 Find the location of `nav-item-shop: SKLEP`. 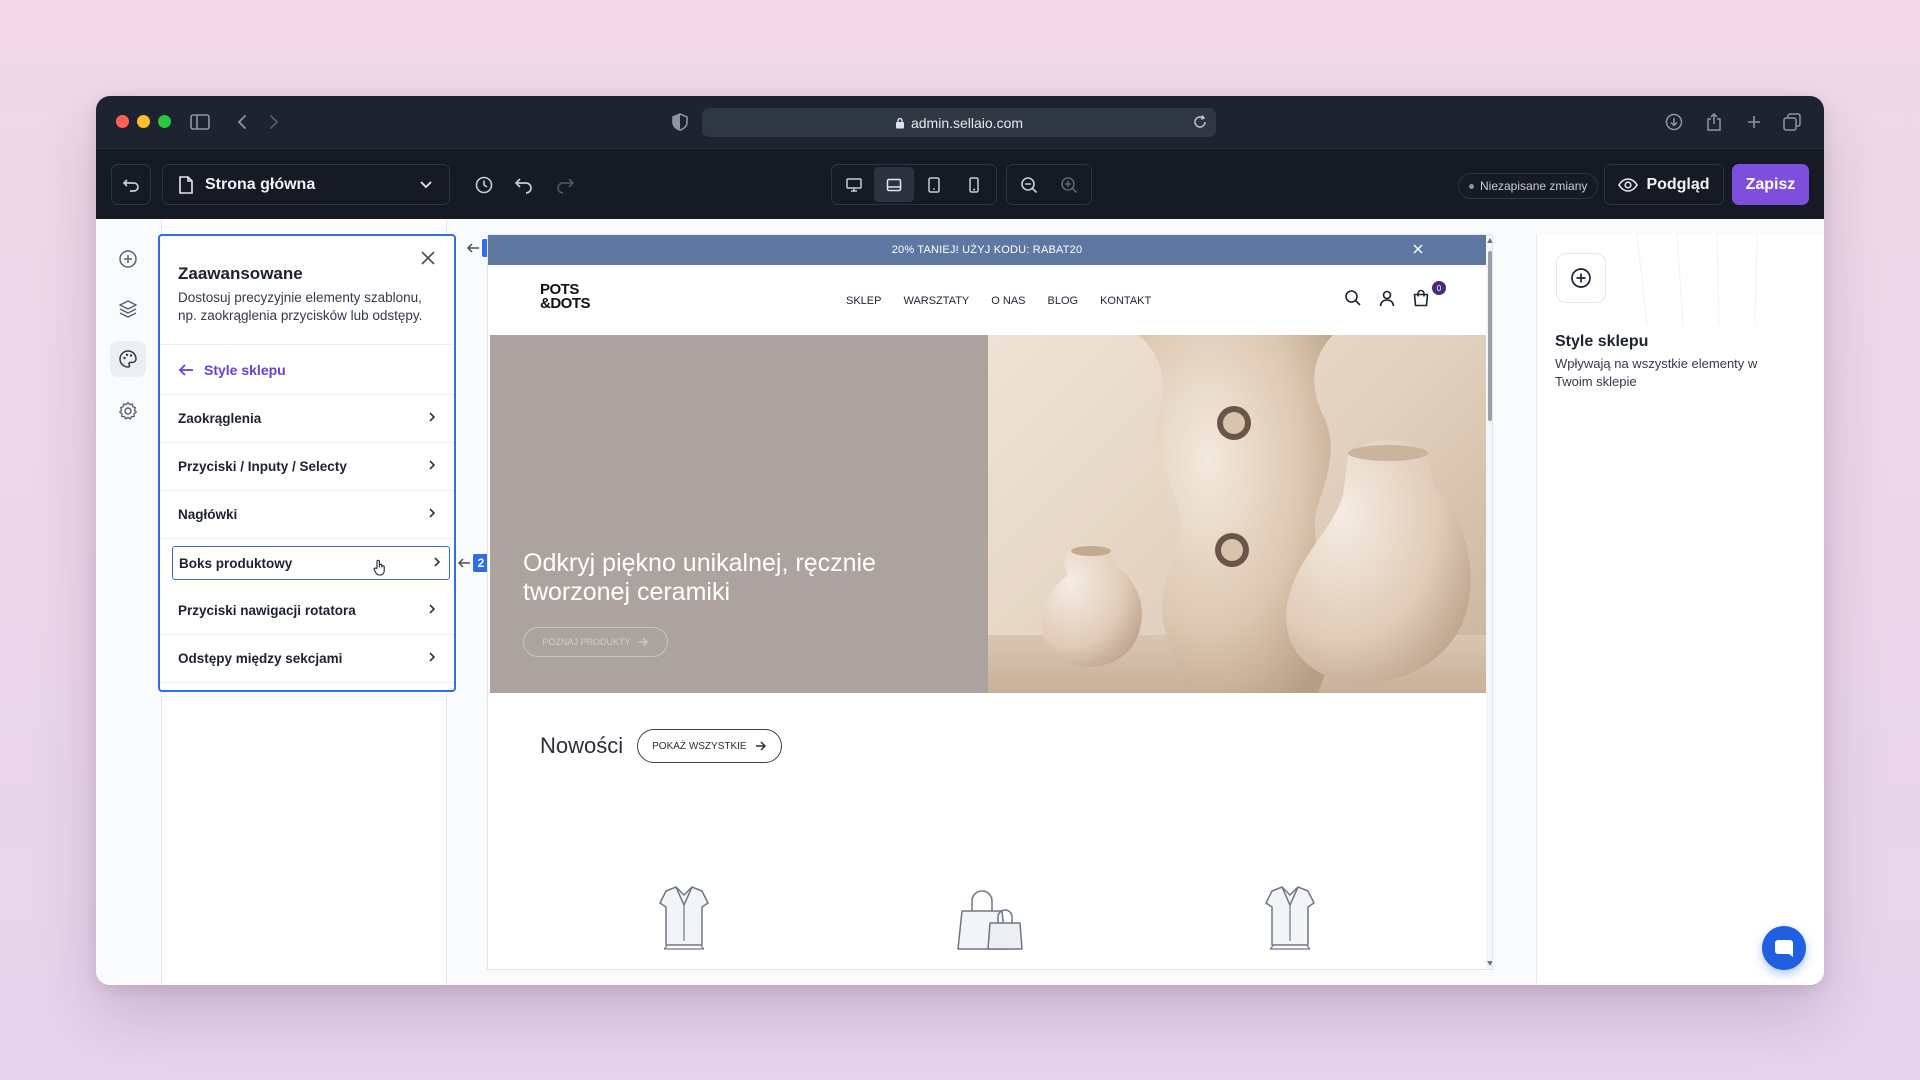

nav-item-shop: SKLEP is located at coordinates (863, 301).